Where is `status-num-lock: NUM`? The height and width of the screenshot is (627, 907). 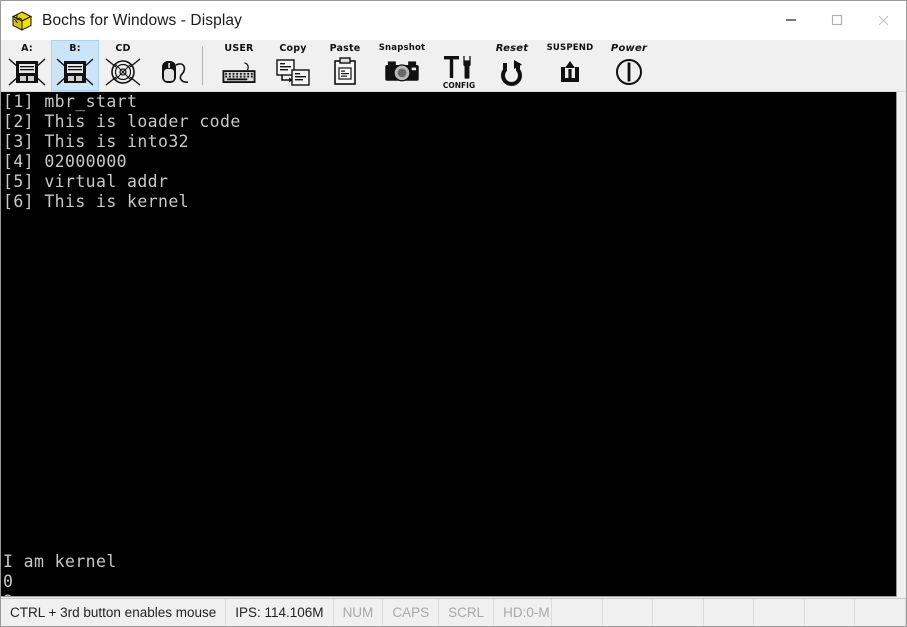 status-num-lock: NUM is located at coordinates (359, 612).